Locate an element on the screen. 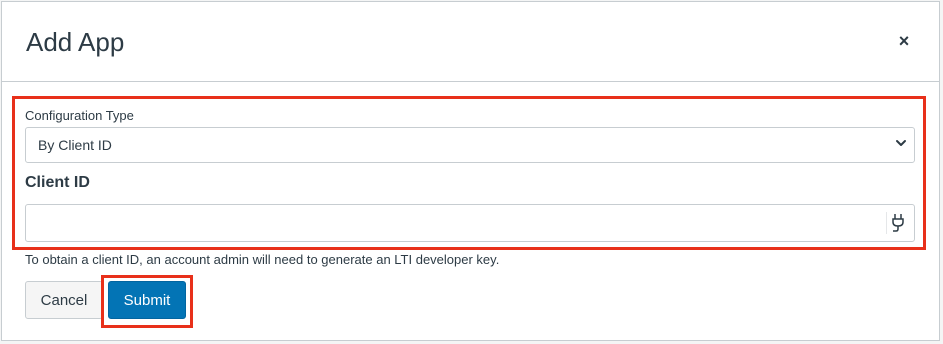  plug-icon is located at coordinates (896, 223).